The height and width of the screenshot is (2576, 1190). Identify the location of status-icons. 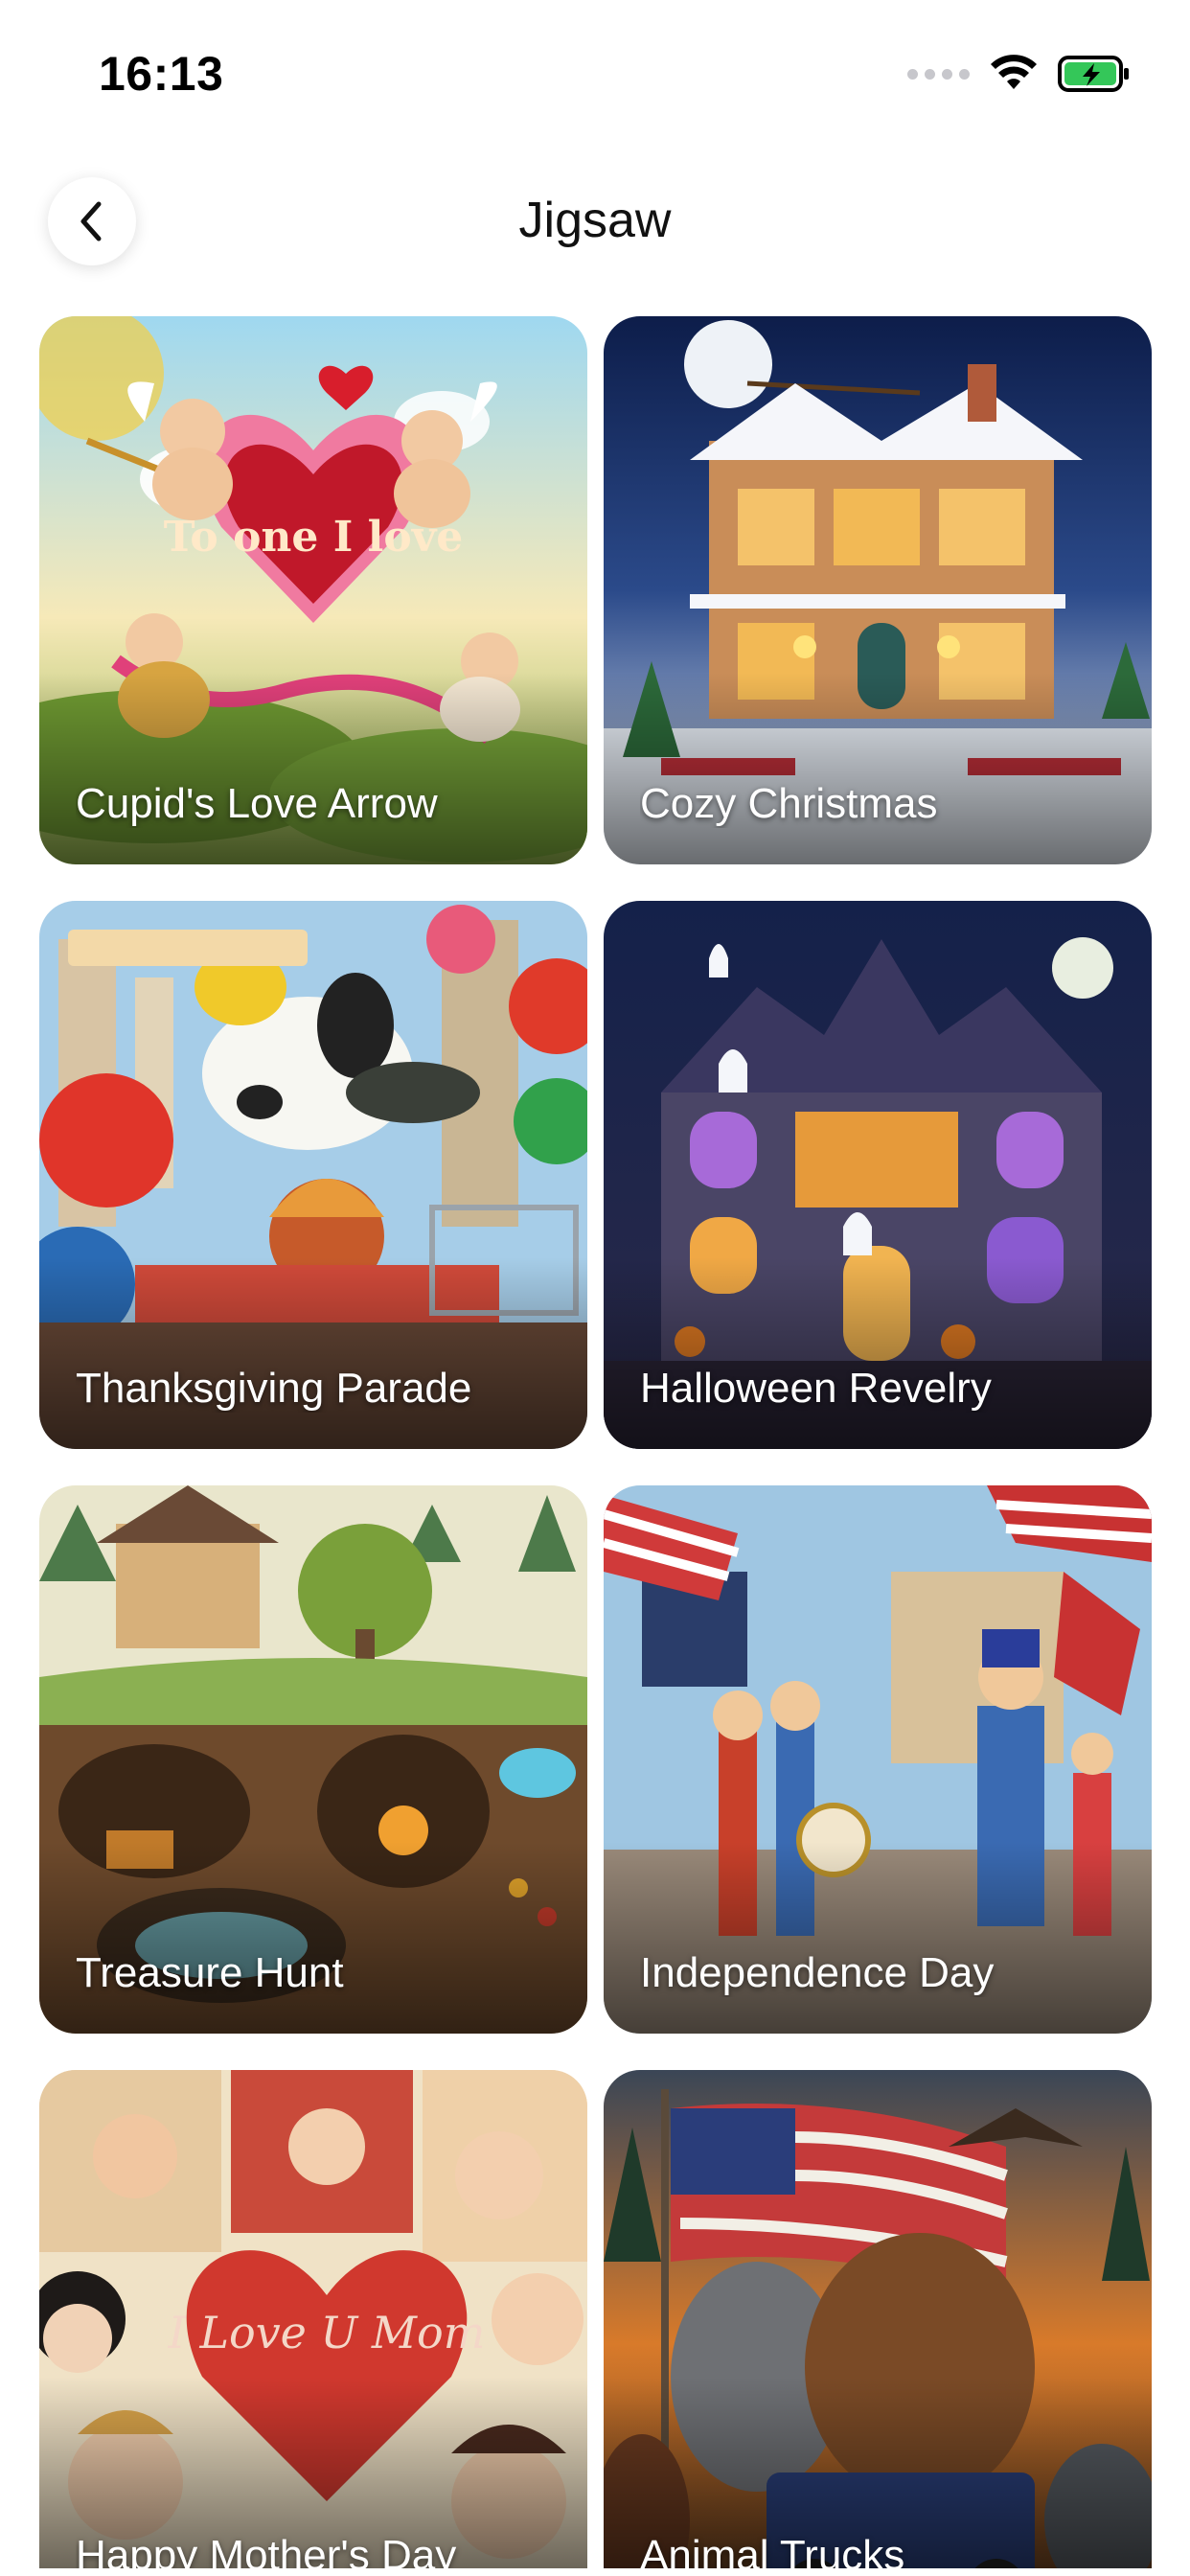
(1019, 74).